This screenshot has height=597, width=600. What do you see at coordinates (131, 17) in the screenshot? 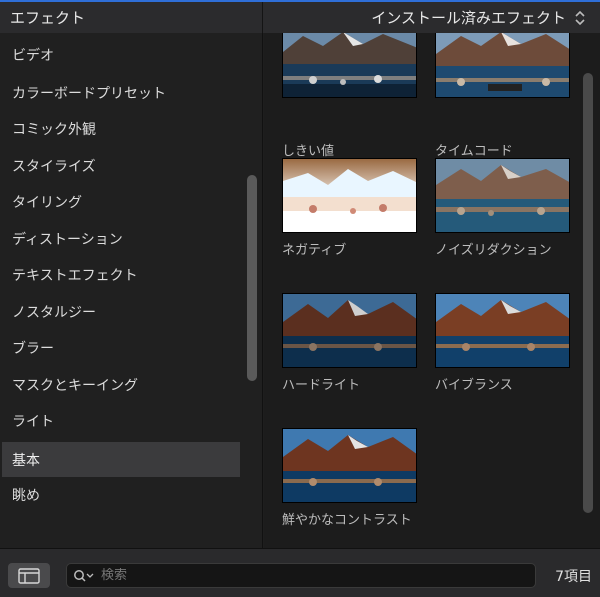
I see `panel-title: エフェクト` at bounding box center [131, 17].